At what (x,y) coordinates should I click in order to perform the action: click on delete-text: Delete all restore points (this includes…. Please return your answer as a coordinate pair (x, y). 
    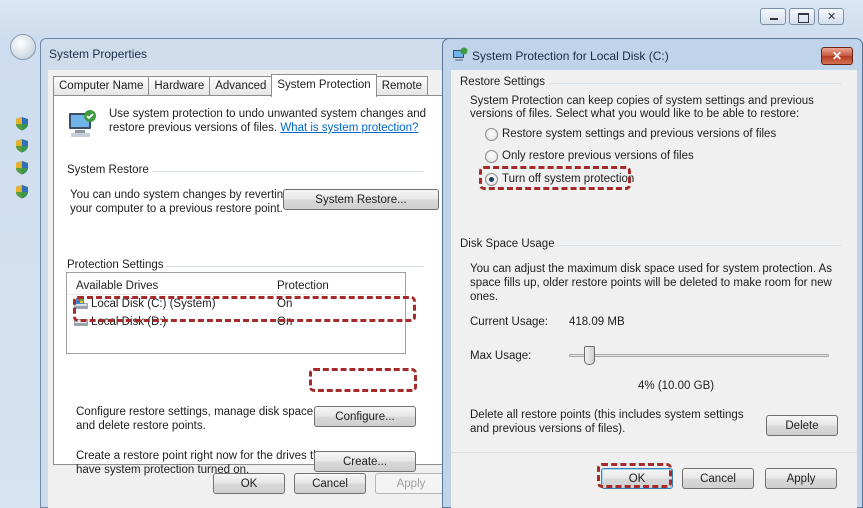
    Looking at the image, I should click on (607, 415).